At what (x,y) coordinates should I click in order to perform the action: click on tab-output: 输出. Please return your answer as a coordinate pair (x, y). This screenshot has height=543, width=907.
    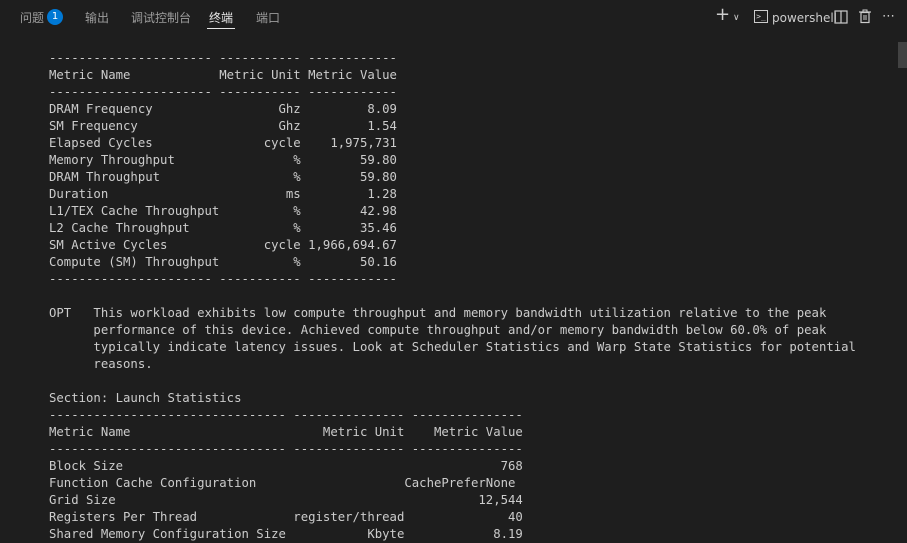
    Looking at the image, I should click on (97, 18).